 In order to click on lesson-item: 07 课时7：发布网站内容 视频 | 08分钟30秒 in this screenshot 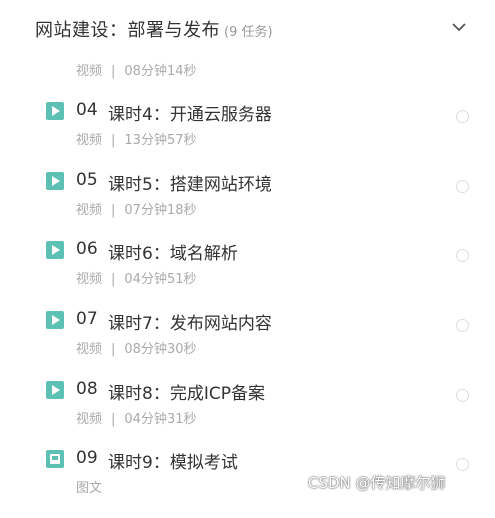, I will do `click(247, 344)`.